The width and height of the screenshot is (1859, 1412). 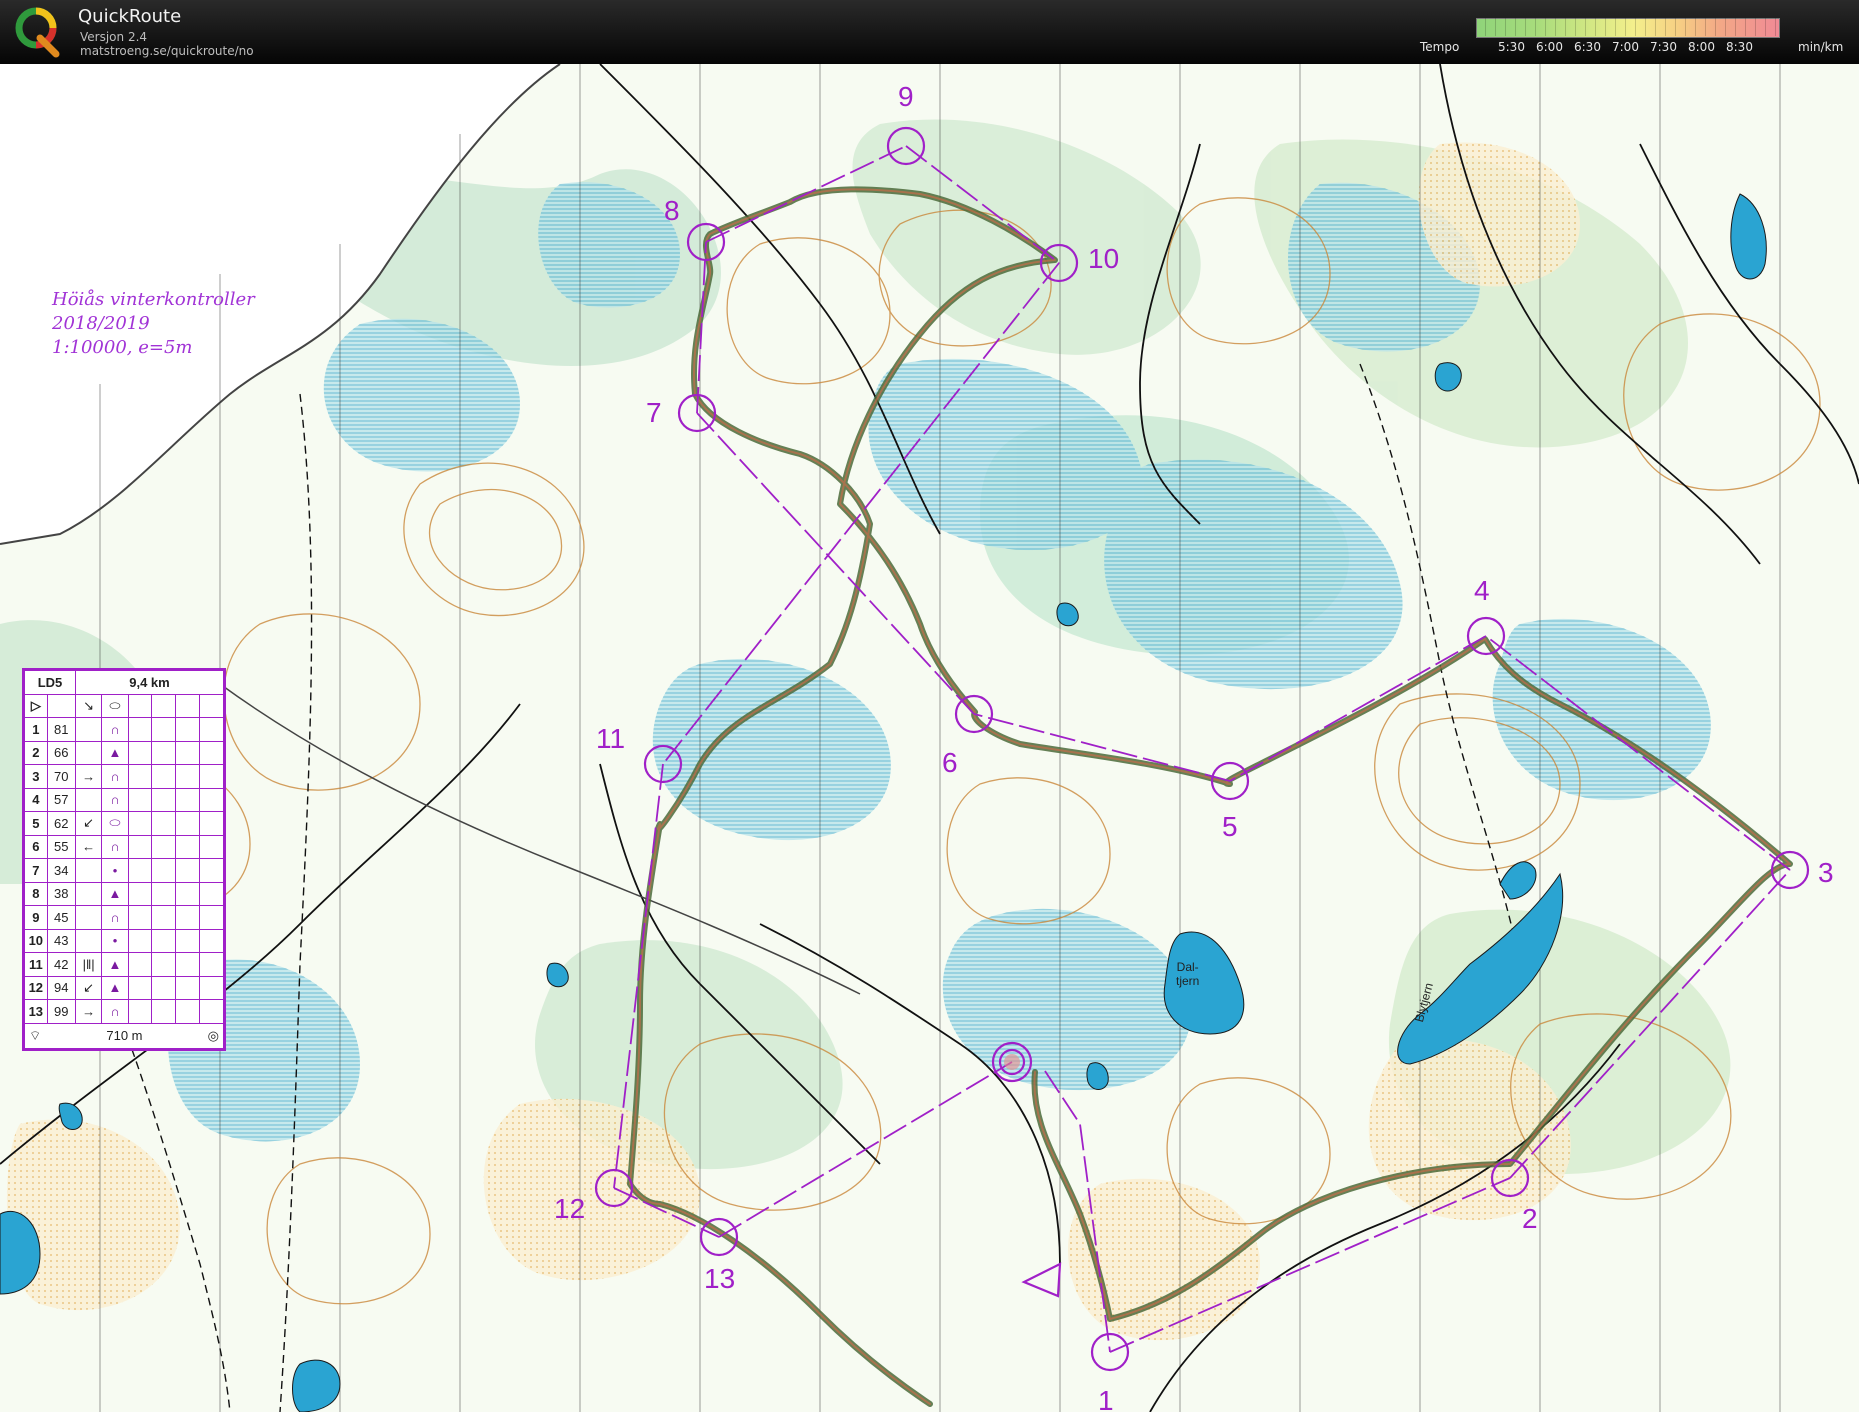 What do you see at coordinates (35, 1035) in the screenshot?
I see `finish-start-icon: ⌔` at bounding box center [35, 1035].